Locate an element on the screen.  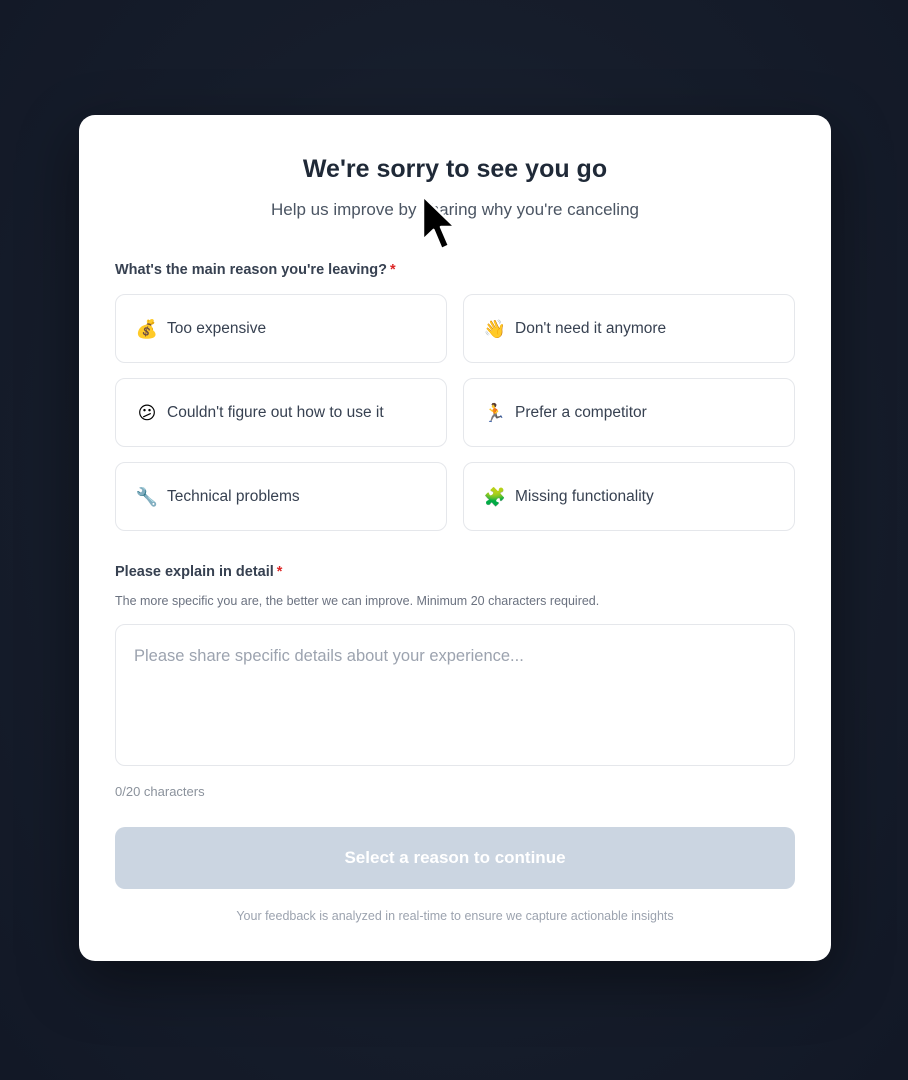
reason-option-label: Don't need it anymore is located at coordinates (591, 328).